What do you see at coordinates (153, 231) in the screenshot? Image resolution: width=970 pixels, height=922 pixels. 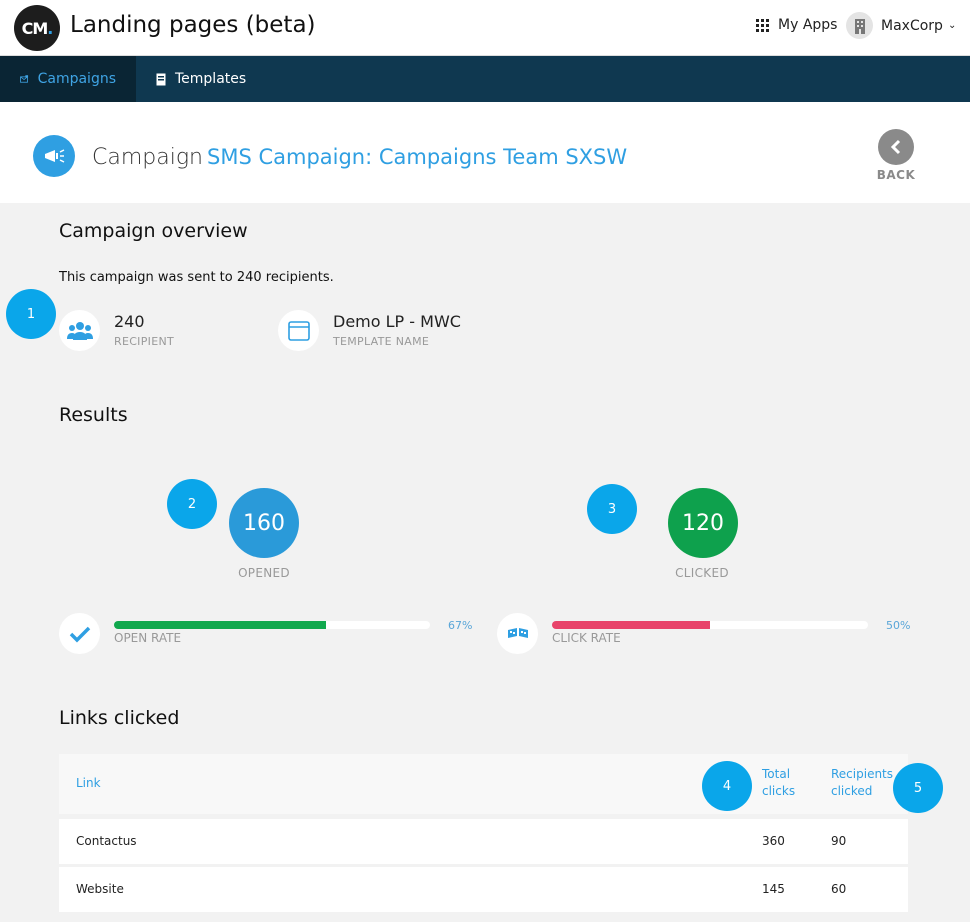 I see `overview-title: Campaign overview` at bounding box center [153, 231].